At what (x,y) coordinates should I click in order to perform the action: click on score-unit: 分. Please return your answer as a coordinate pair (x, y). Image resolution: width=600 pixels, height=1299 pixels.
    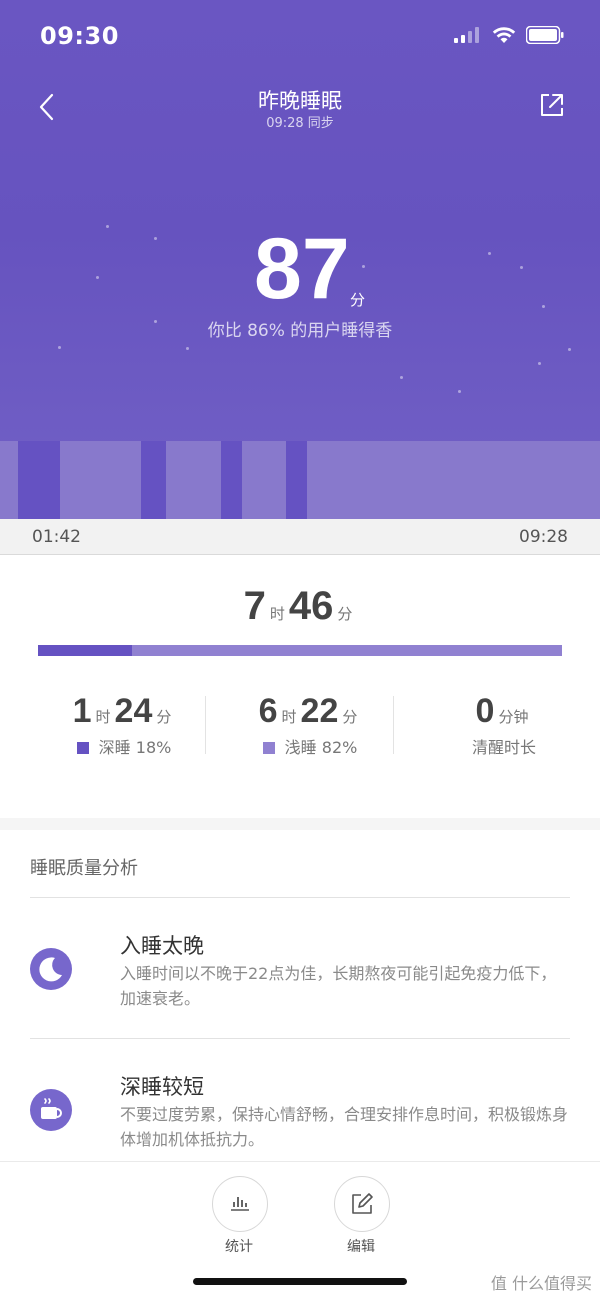
    Looking at the image, I should click on (358, 300).